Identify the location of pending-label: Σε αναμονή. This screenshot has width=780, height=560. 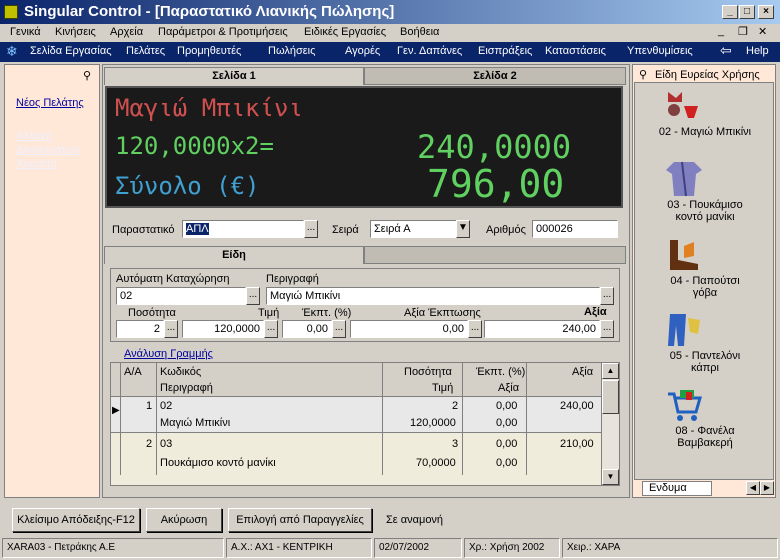
(415, 520).